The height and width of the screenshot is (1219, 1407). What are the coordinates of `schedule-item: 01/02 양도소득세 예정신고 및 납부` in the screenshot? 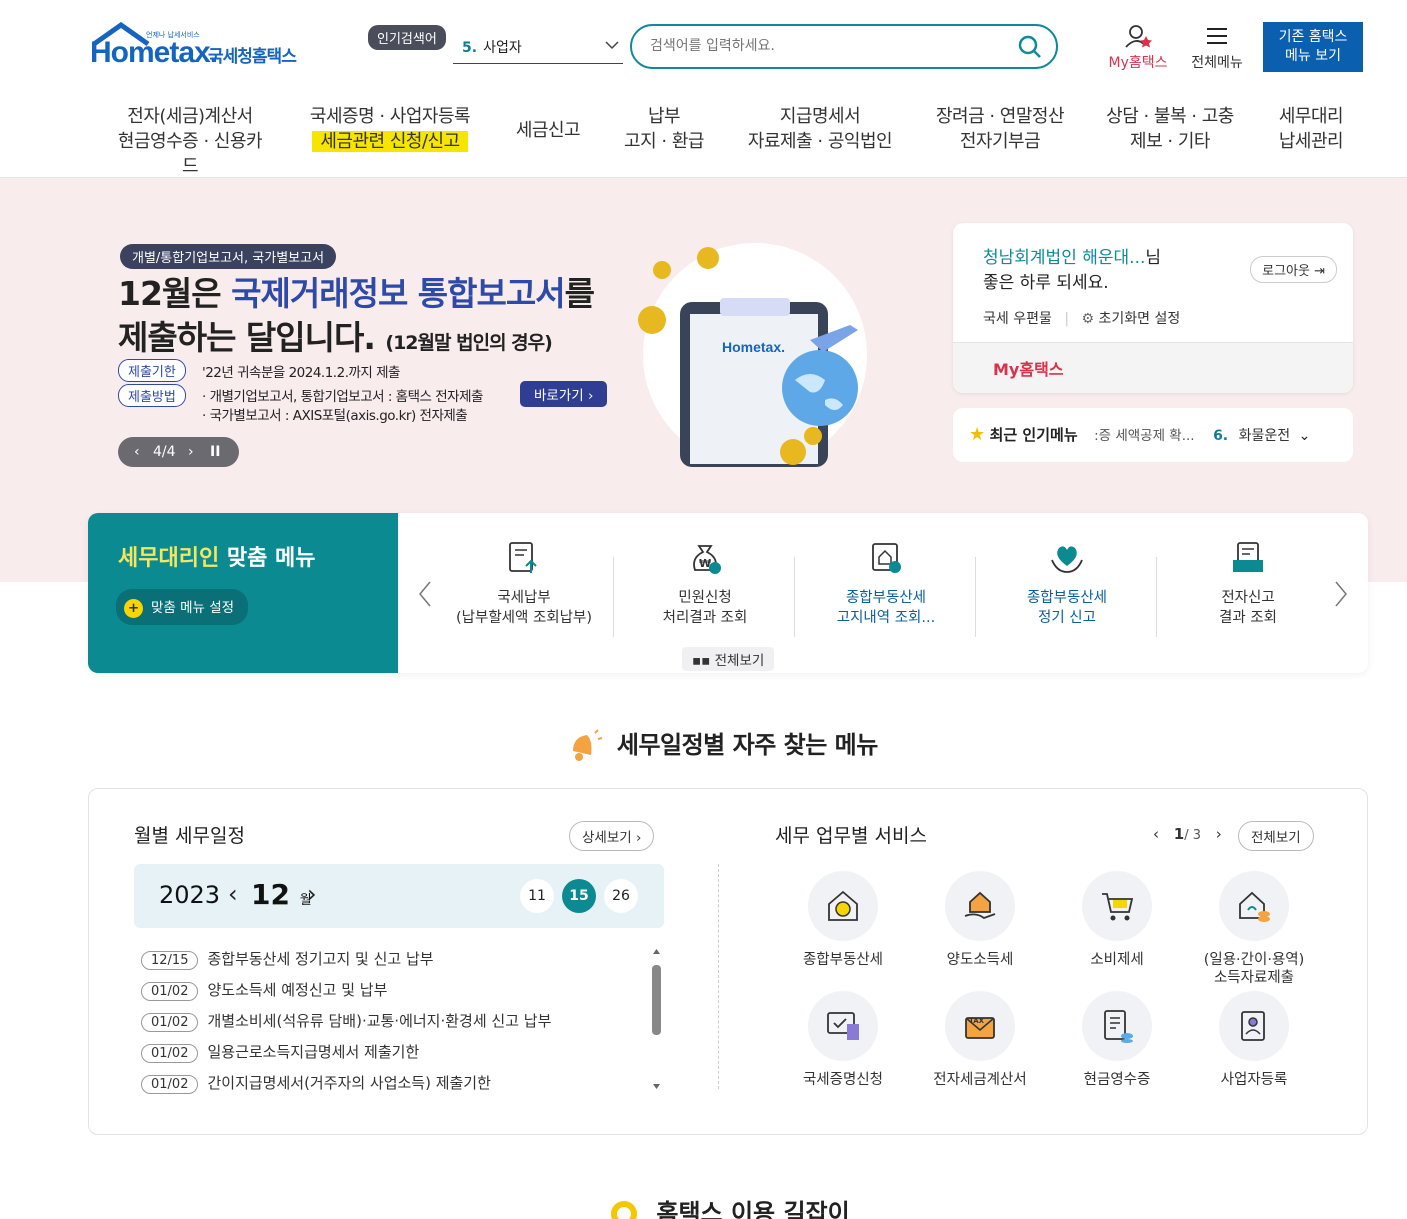 It's located at (264, 990).